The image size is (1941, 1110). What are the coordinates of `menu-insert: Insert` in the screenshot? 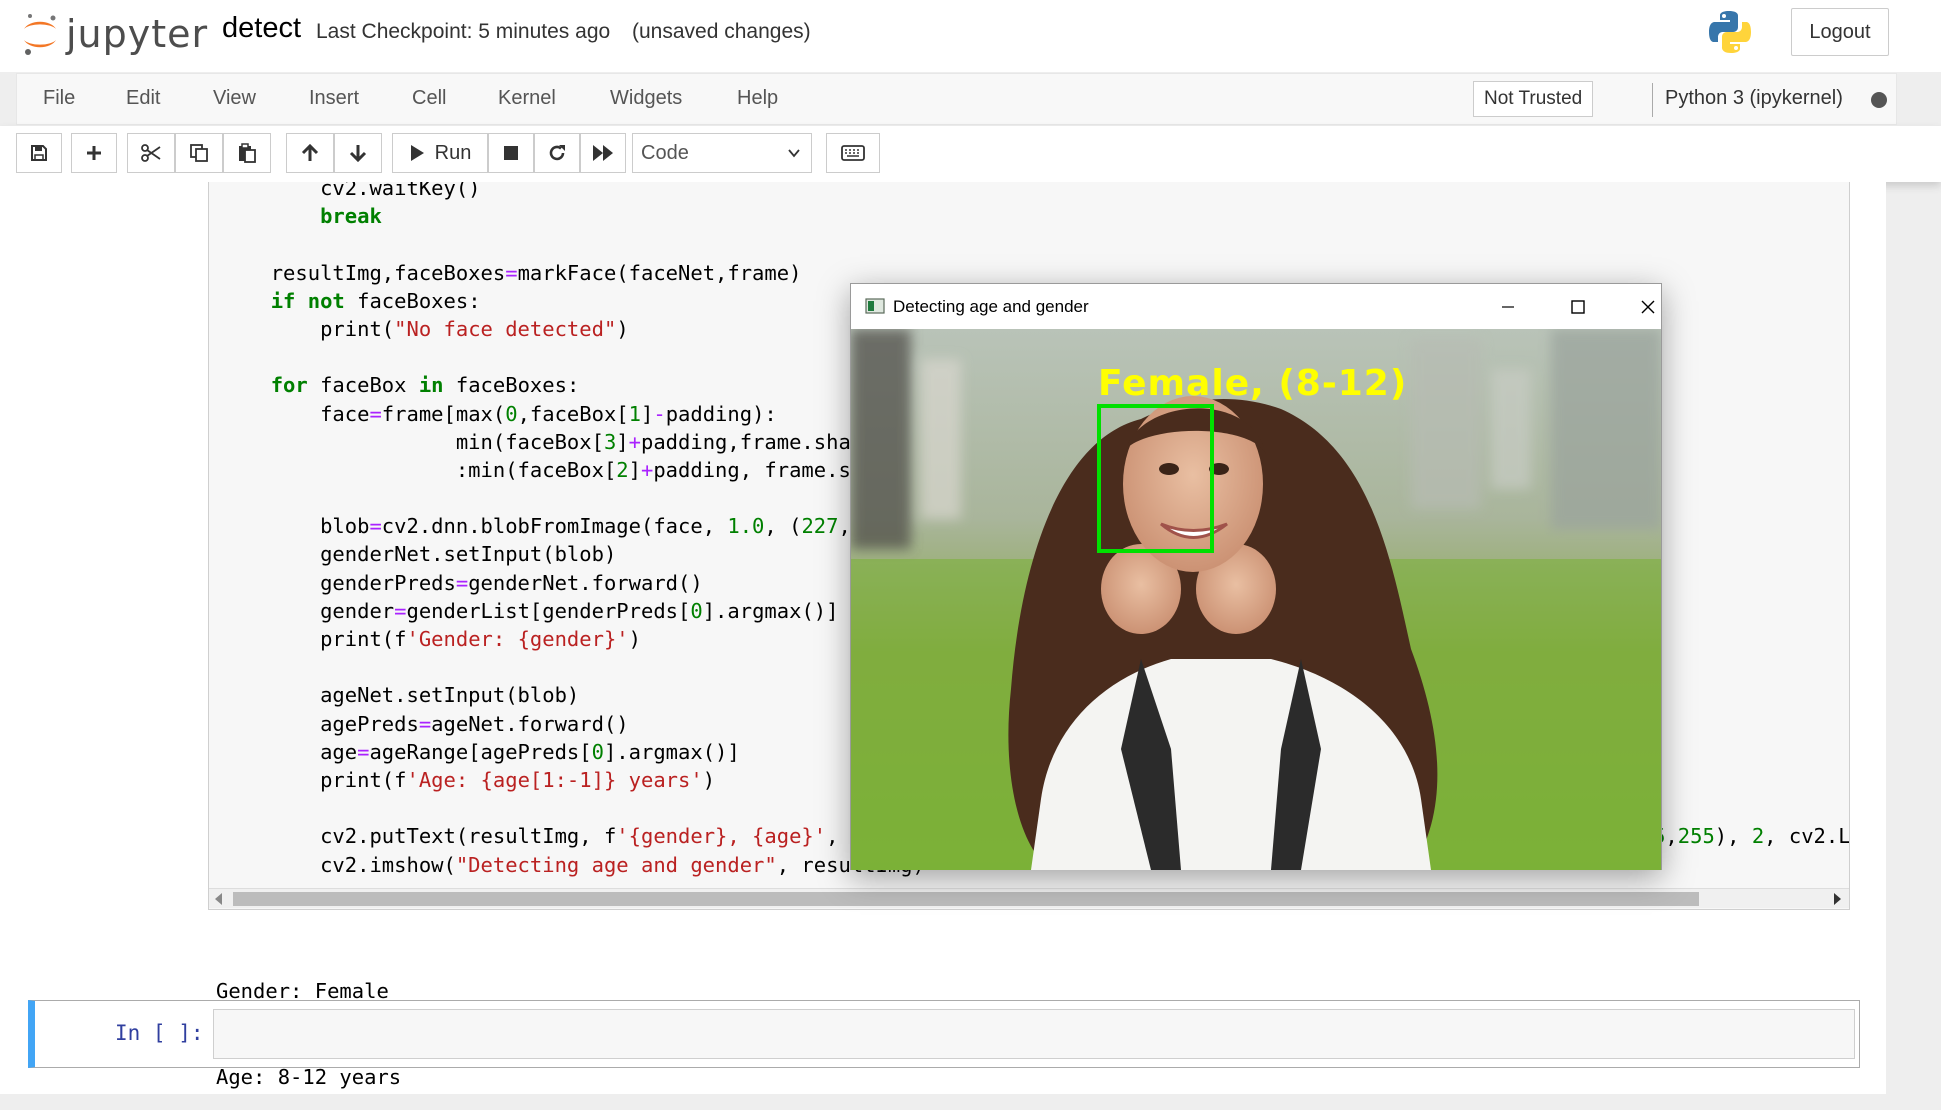 It's located at (334, 98).